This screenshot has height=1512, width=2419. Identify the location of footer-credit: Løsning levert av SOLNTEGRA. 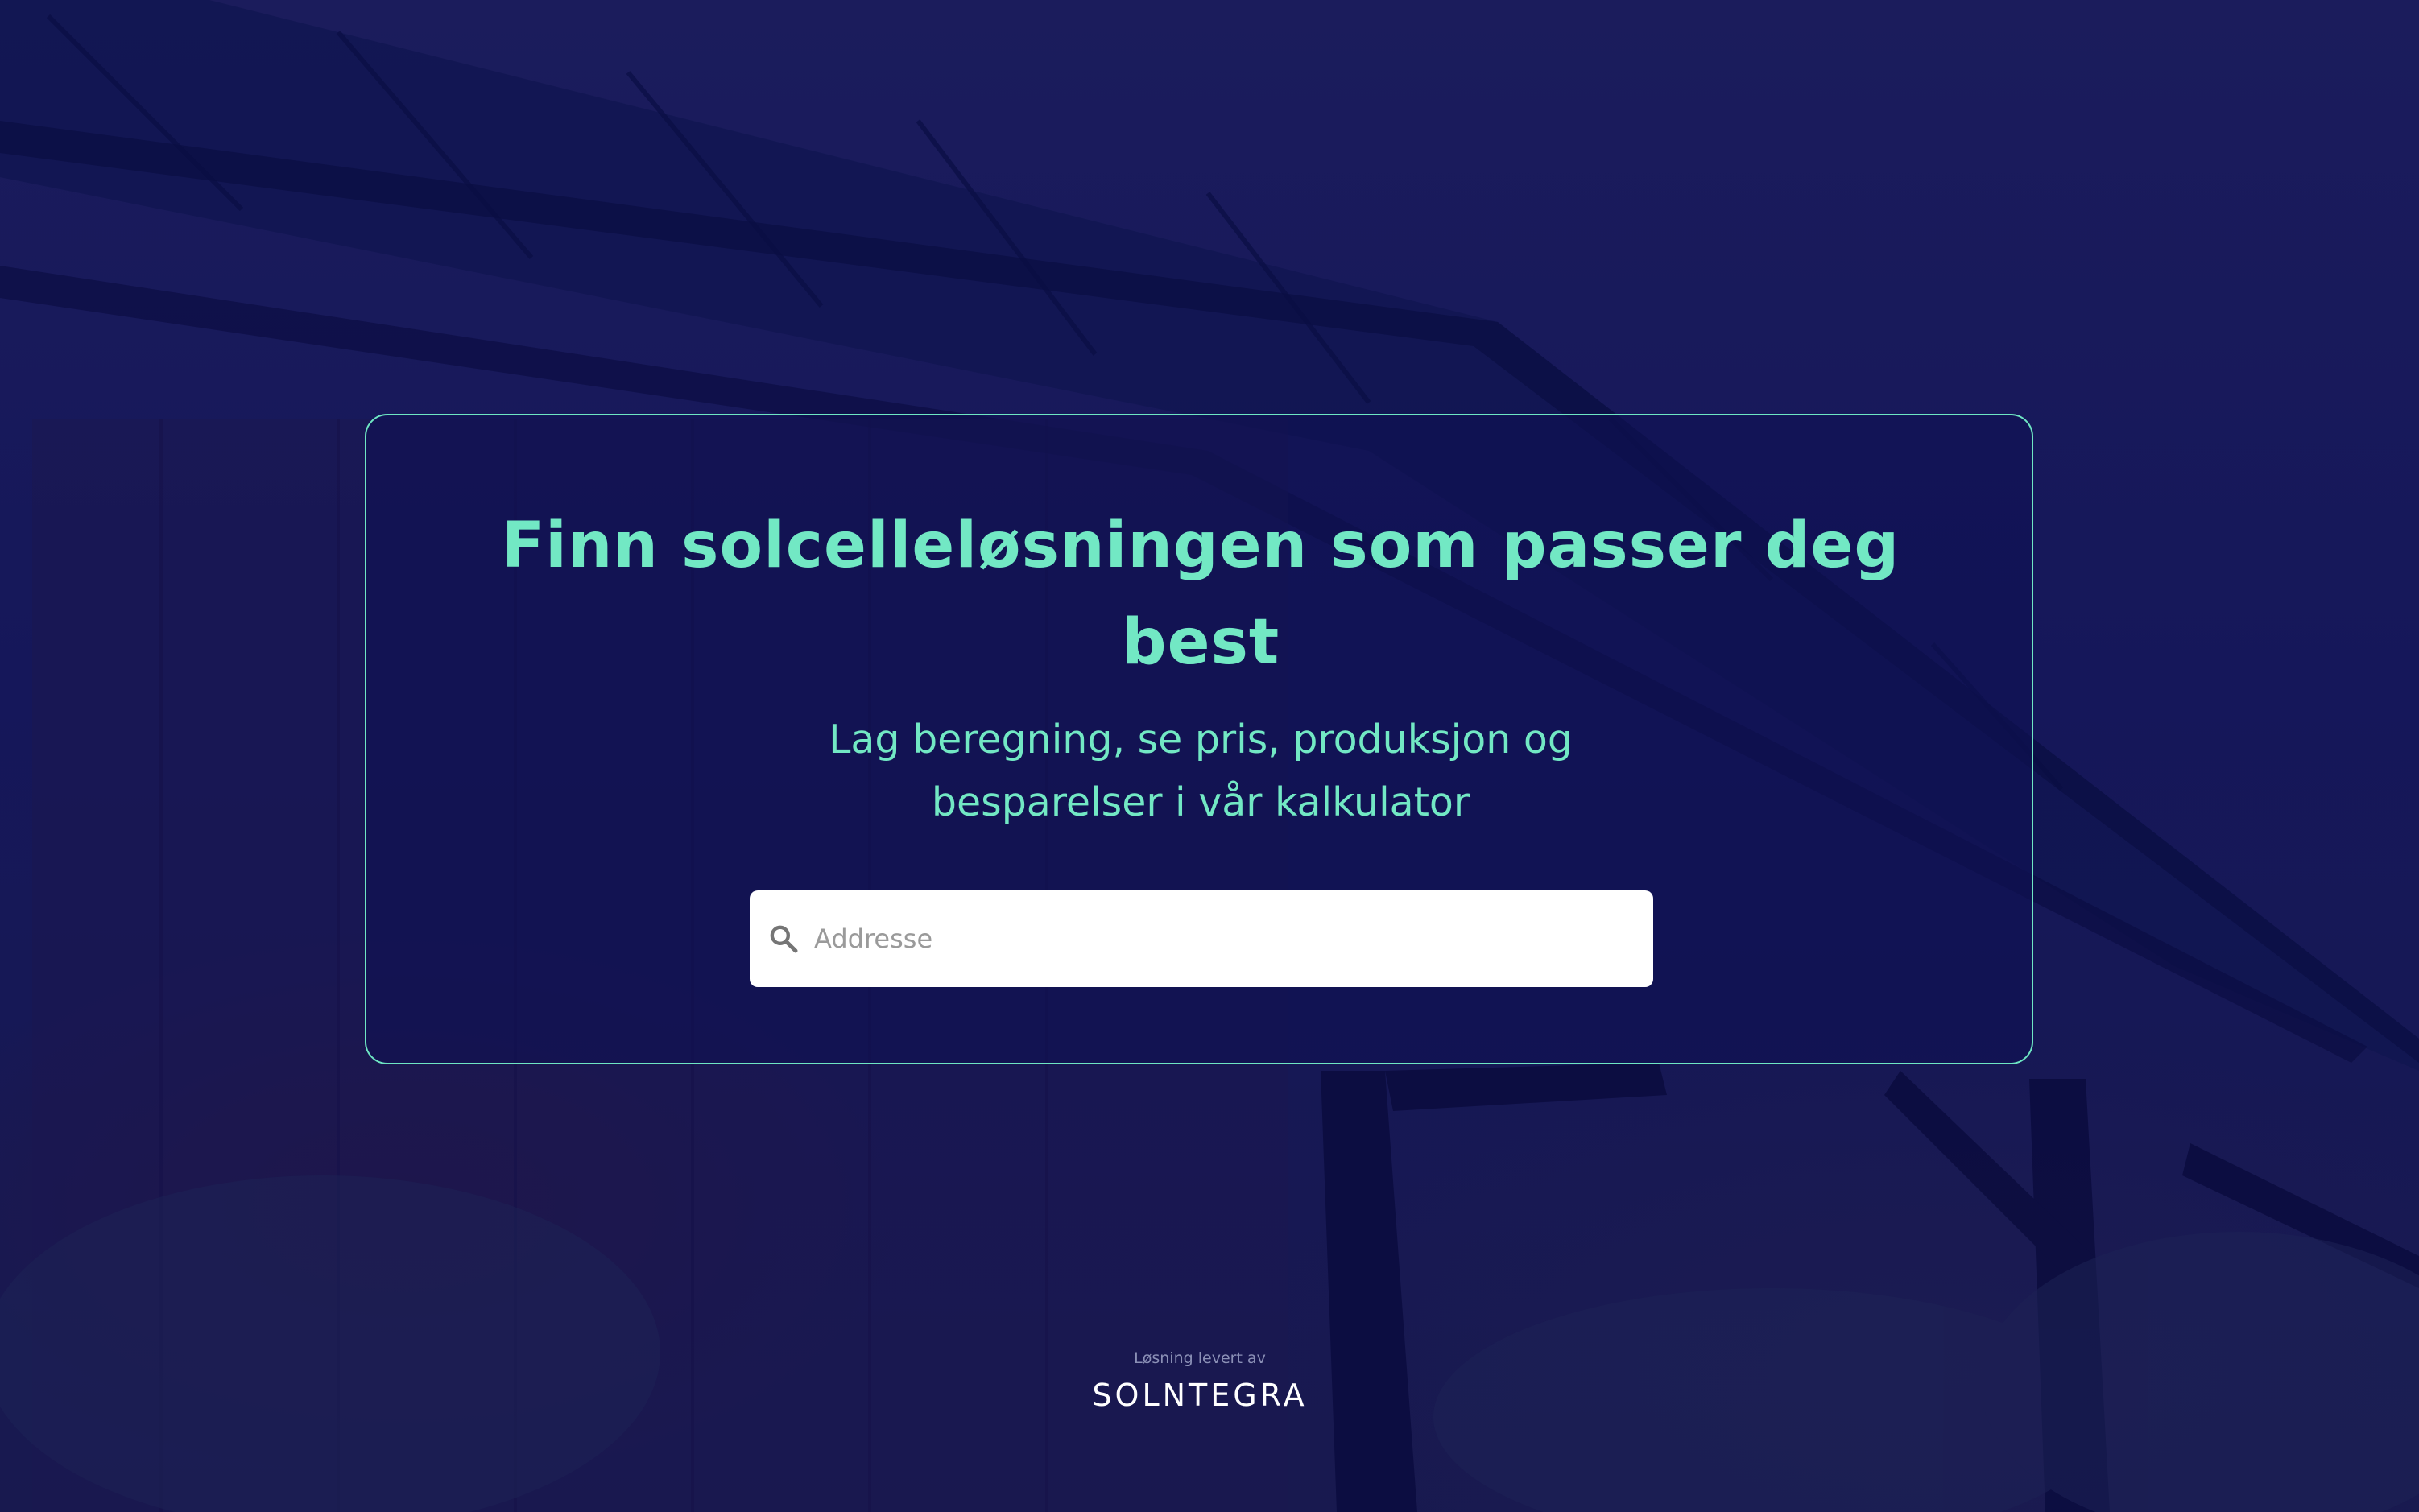
(1199, 1380).